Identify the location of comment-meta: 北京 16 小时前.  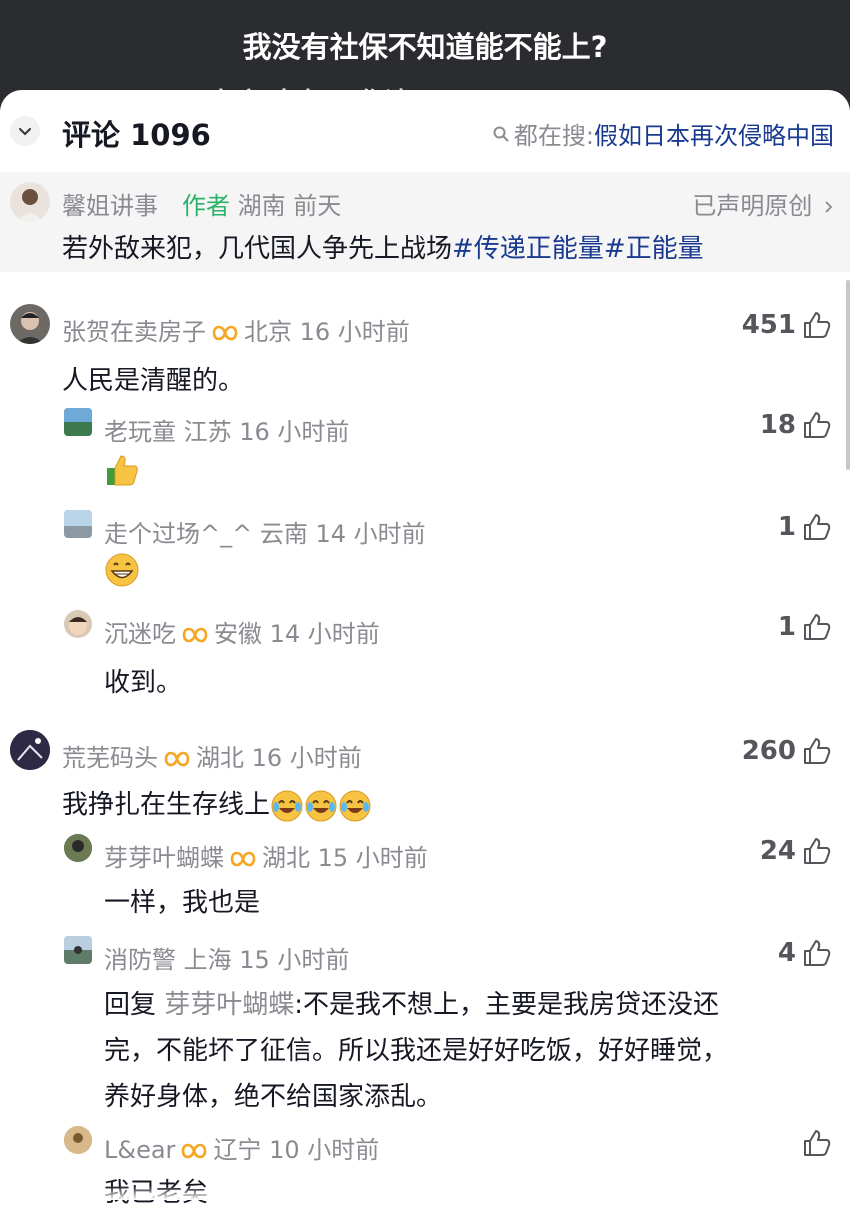
(327, 332).